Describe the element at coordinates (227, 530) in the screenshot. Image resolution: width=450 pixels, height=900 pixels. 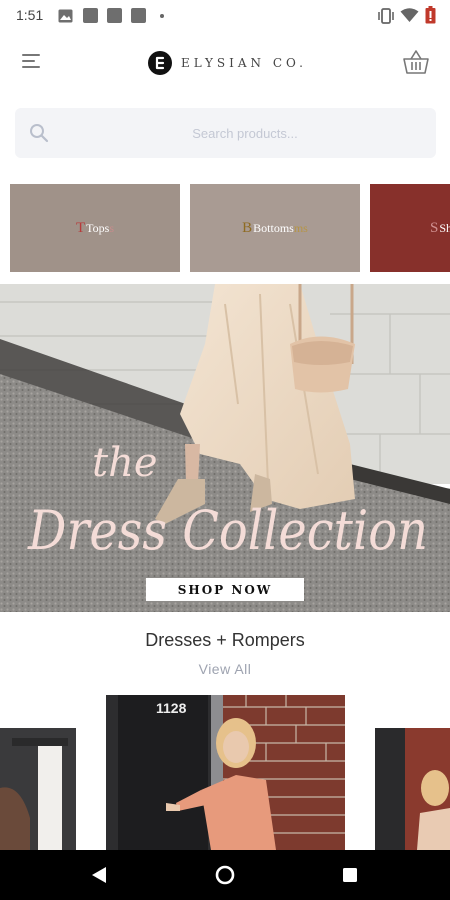
I see `svg-text: Dress Collection` at that location.